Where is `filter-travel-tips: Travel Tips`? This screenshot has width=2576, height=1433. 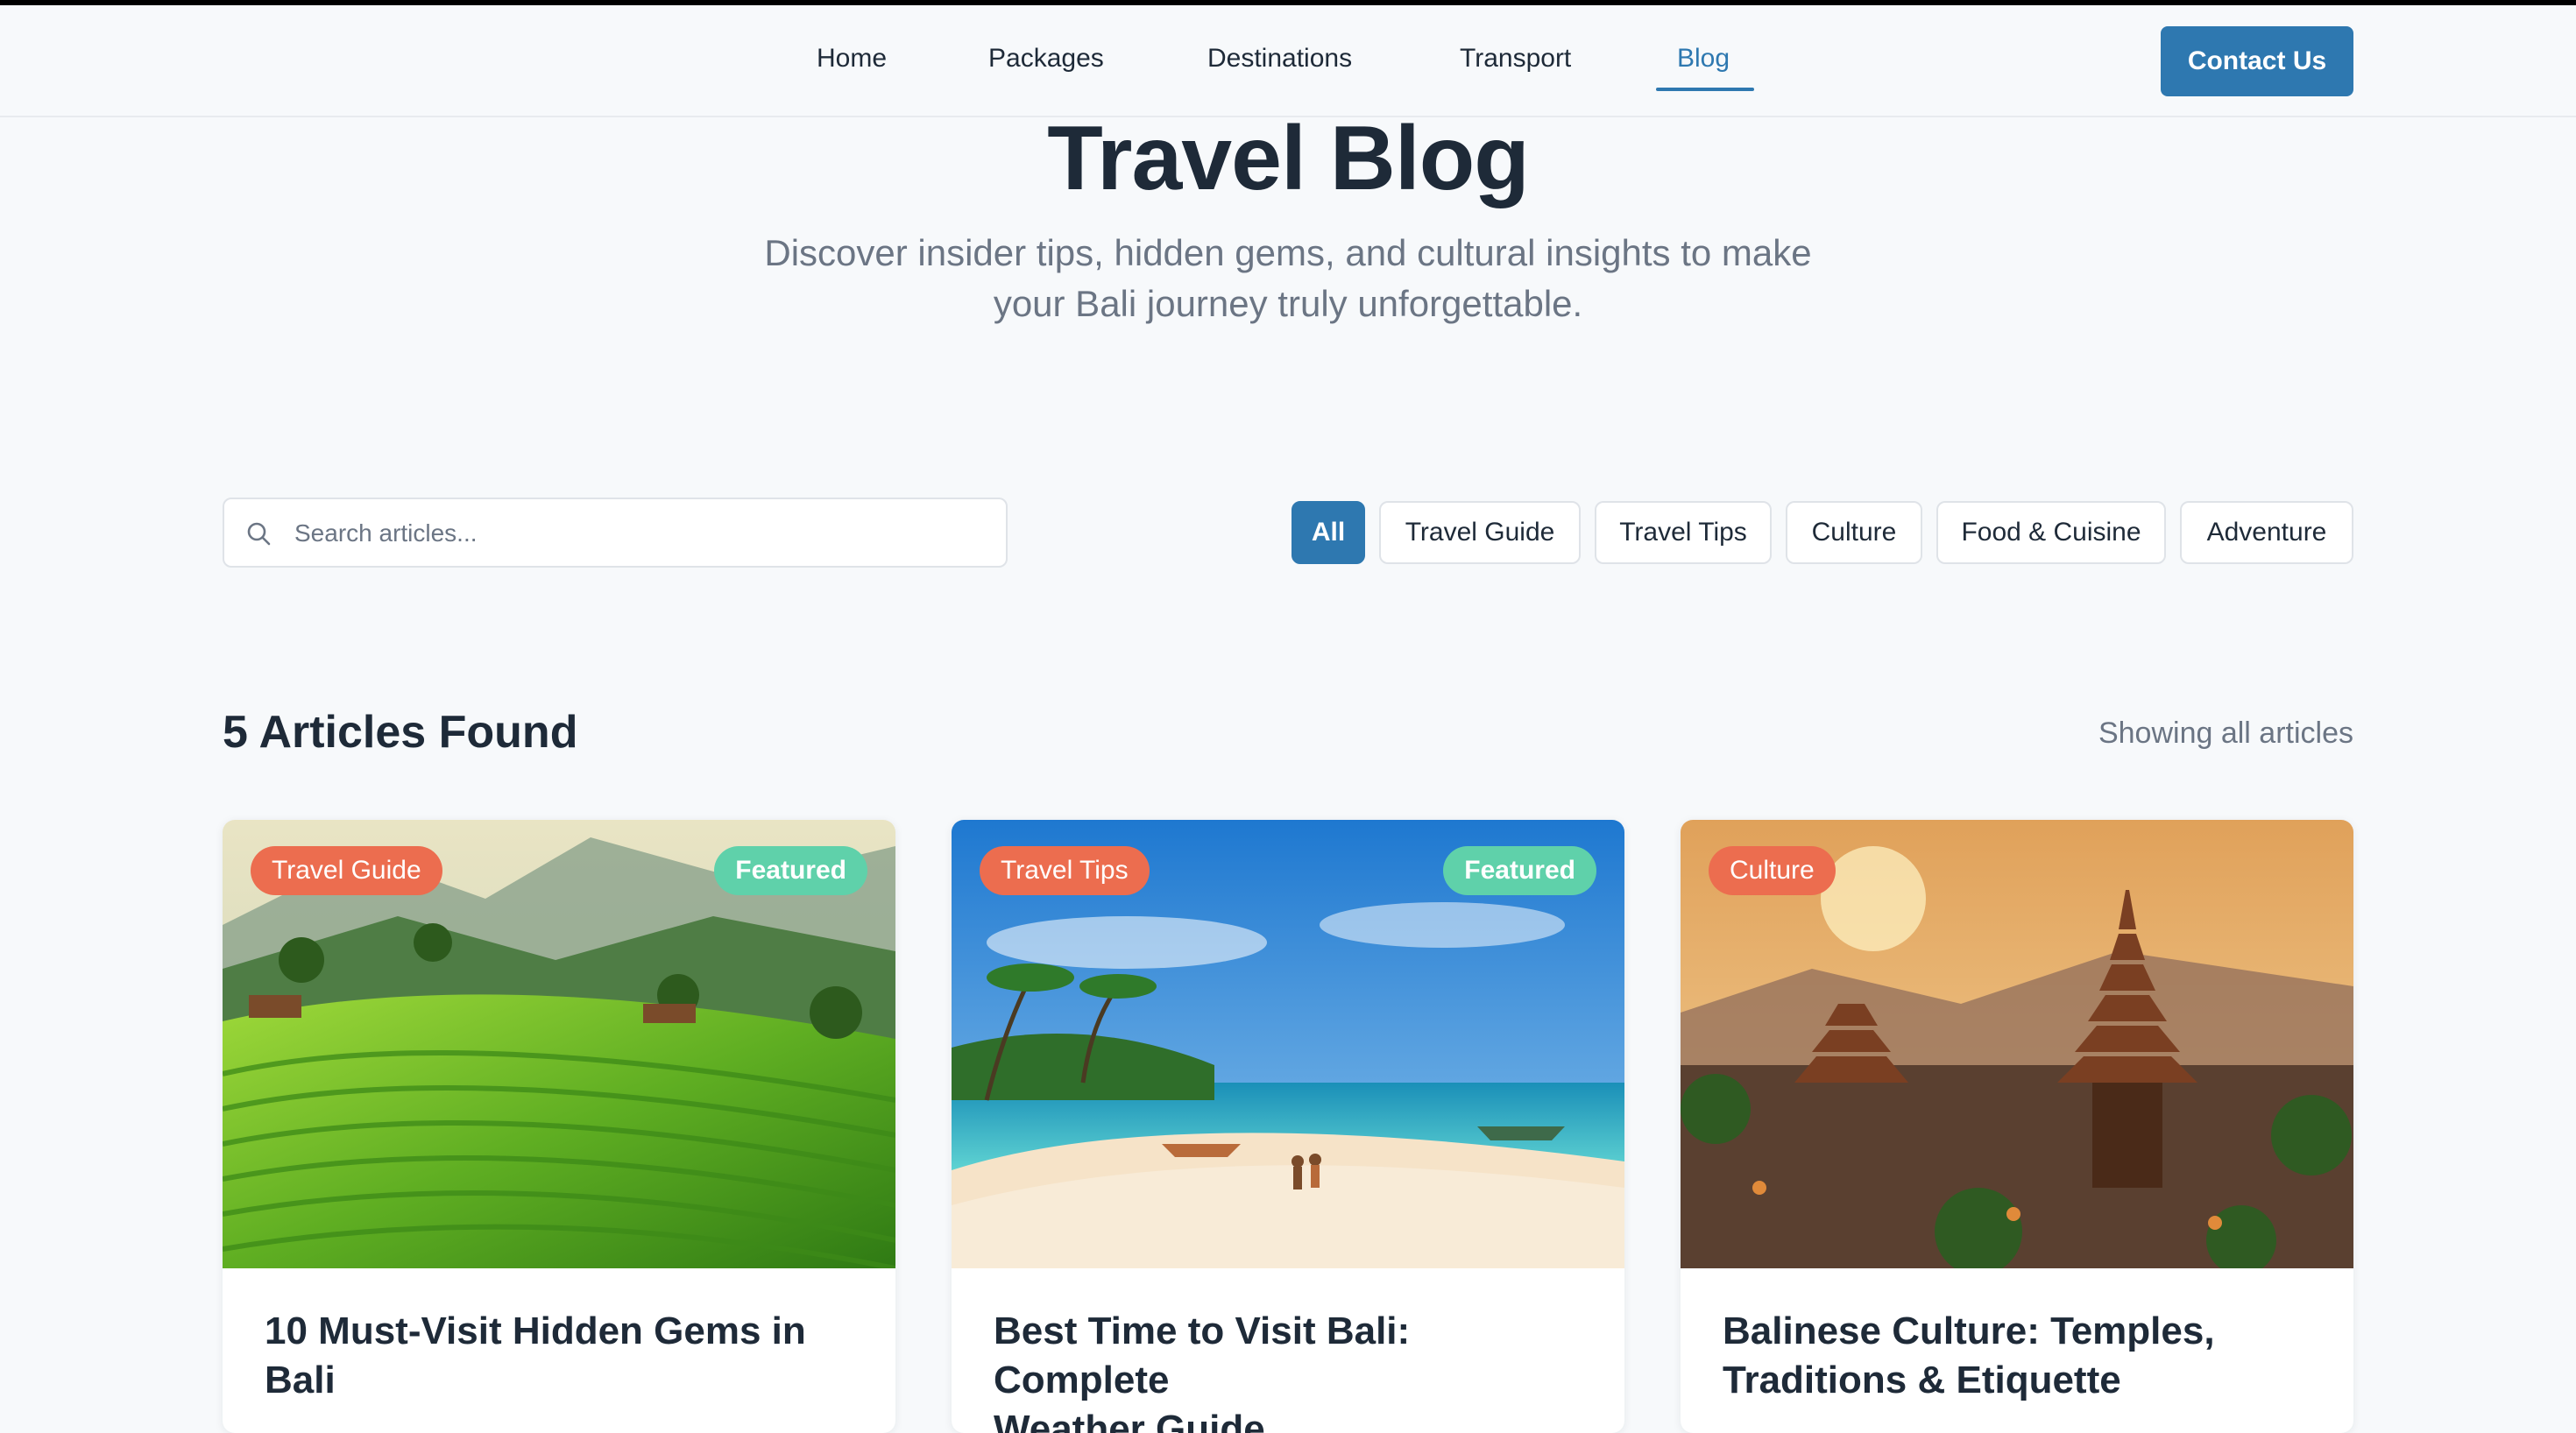
filter-travel-tips: Travel Tips is located at coordinates (1683, 532).